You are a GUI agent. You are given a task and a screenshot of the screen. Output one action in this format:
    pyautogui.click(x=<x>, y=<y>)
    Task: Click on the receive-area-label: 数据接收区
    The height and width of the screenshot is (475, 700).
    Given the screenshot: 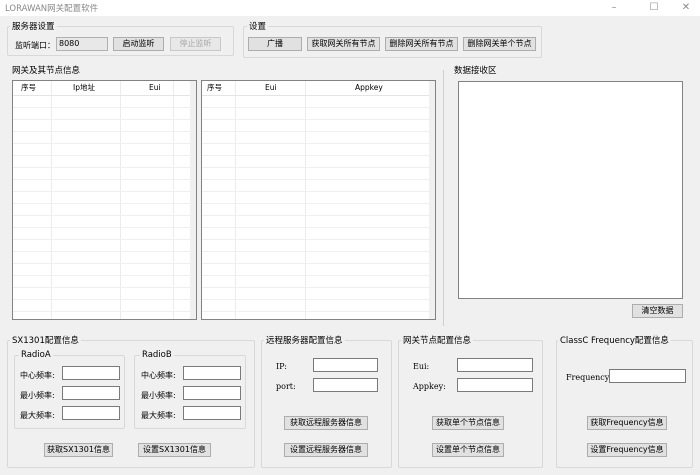 What is the action you would take?
    pyautogui.click(x=475, y=70)
    